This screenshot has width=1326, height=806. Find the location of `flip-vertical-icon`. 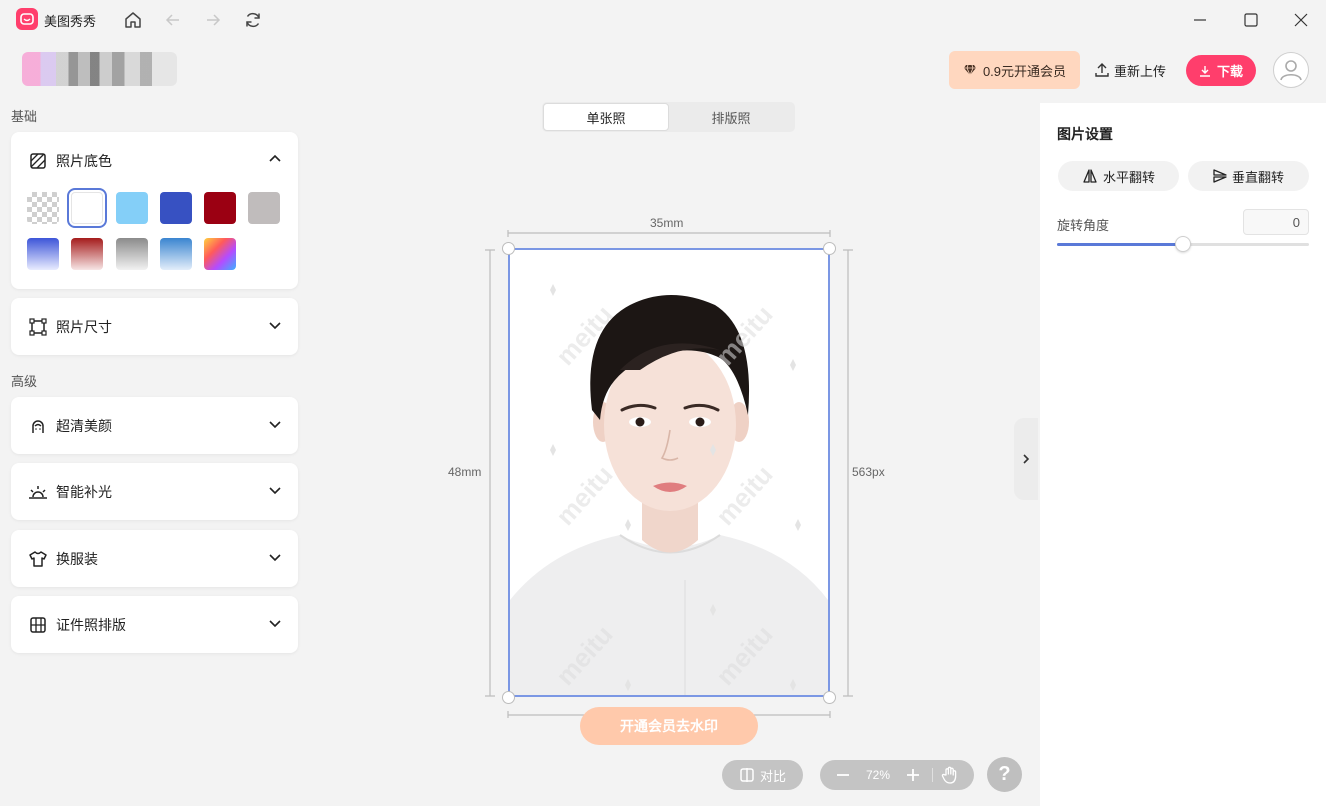

flip-vertical-icon is located at coordinates (1220, 176).